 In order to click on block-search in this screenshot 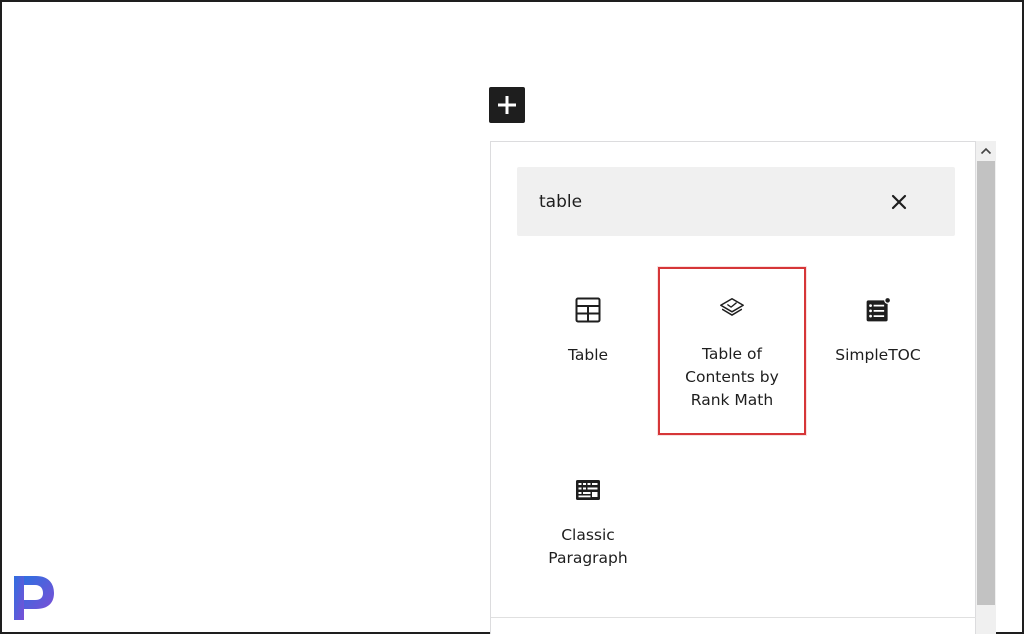, I will do `click(736, 201)`.